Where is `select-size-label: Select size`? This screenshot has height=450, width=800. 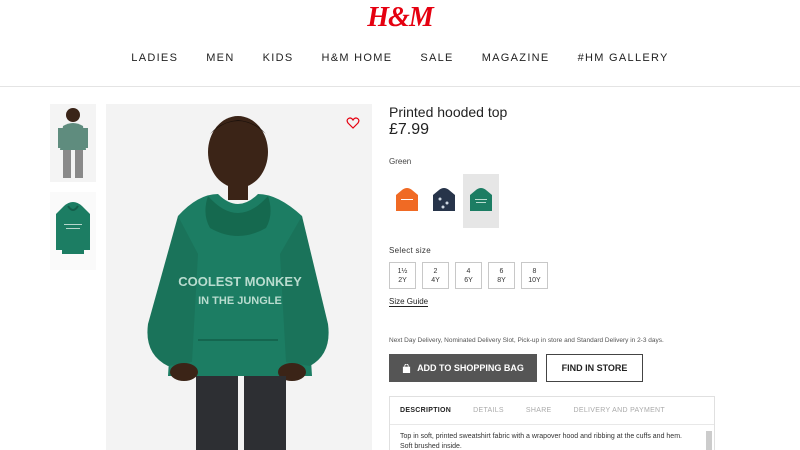
select-size-label: Select size is located at coordinates (410, 250).